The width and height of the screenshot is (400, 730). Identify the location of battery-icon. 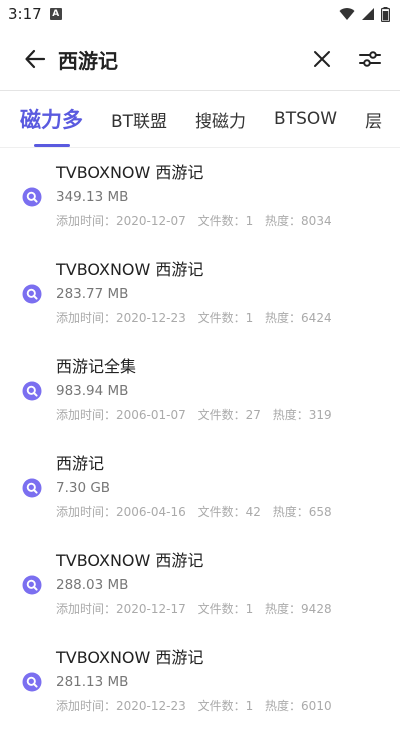
(385, 14).